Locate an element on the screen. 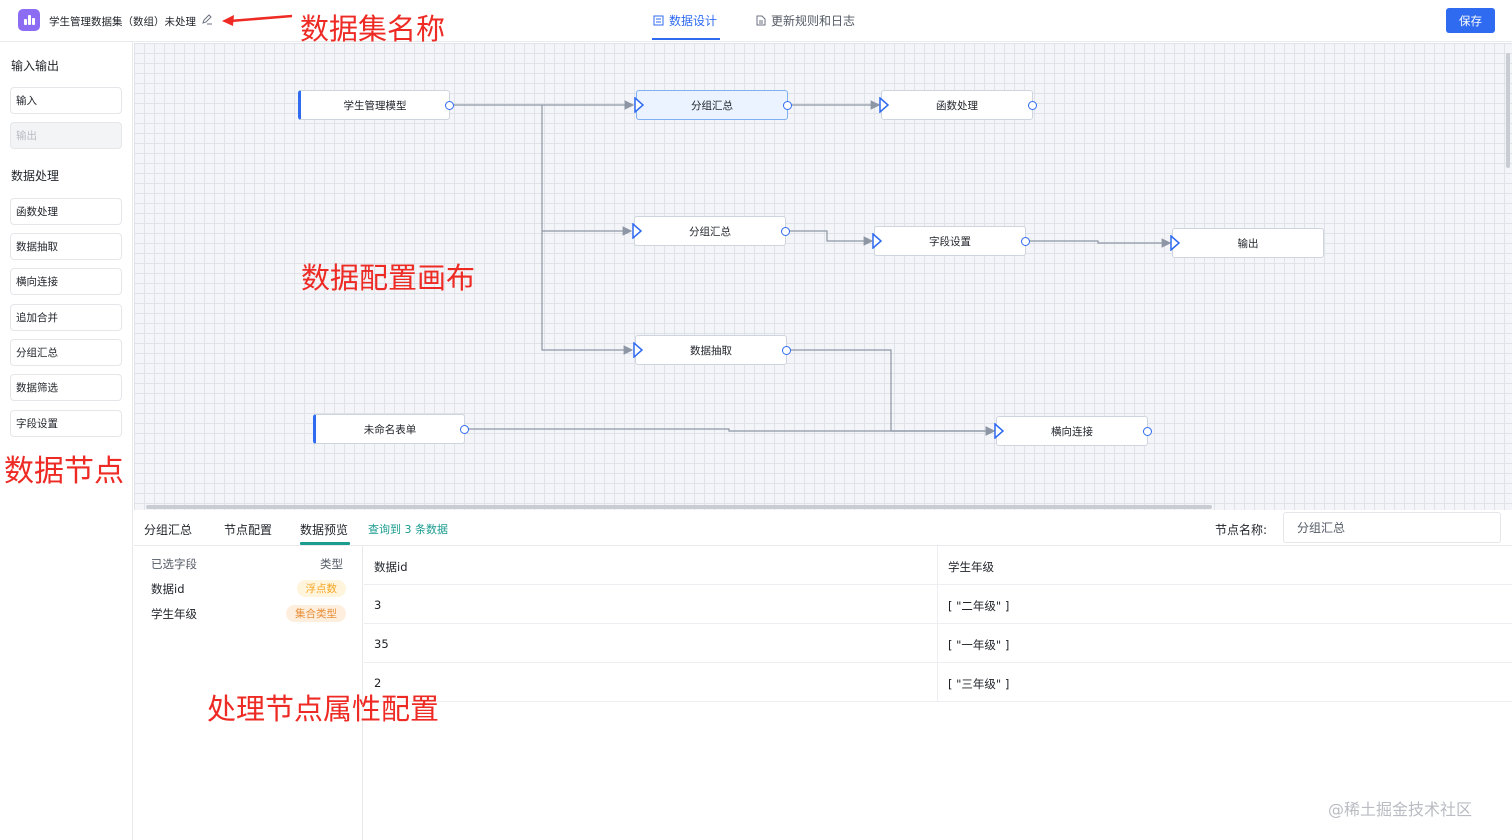 This screenshot has width=1512, height=840. palette-item-extract: 数据抽取 is located at coordinates (66, 246).